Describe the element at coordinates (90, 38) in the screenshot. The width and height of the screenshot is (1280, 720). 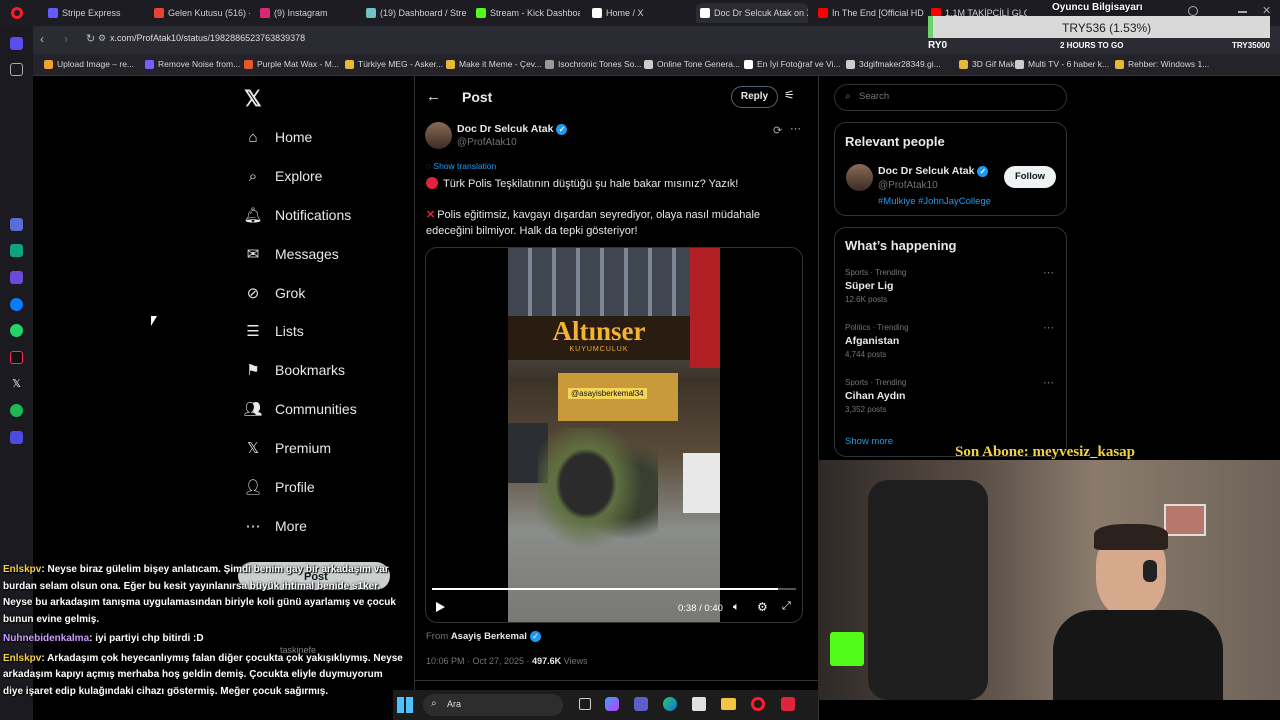
I see `reload-icon: ↻` at that location.